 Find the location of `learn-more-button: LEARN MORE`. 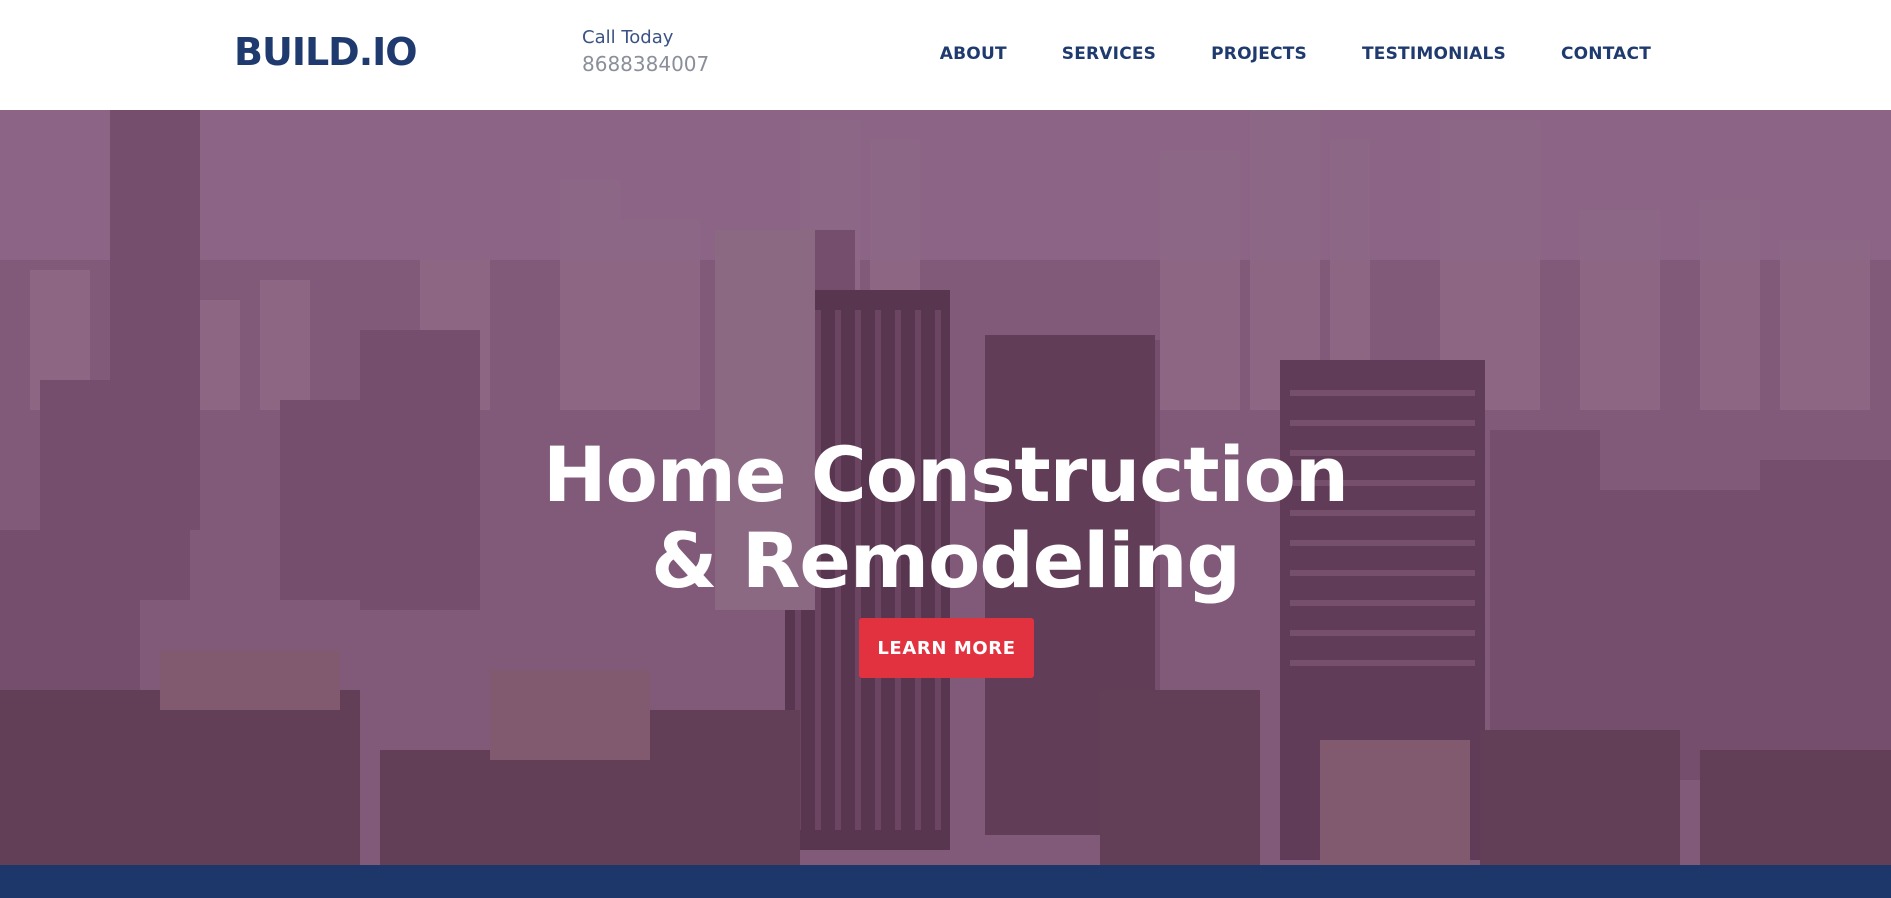

learn-more-button: LEARN MORE is located at coordinates (946, 648).